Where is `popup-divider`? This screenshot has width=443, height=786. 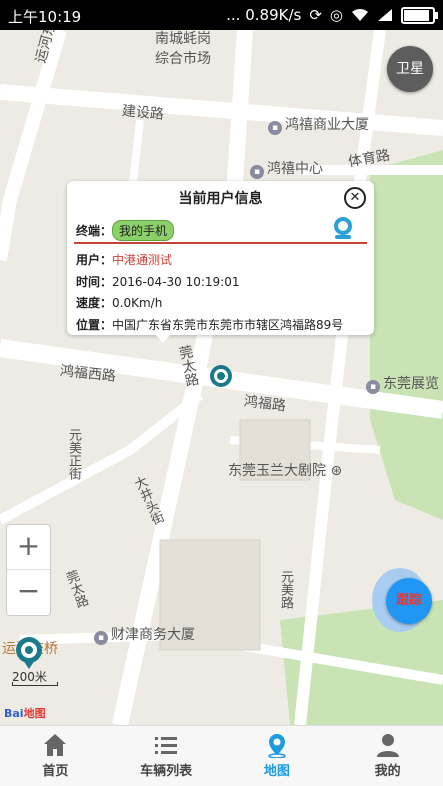
popup-divider is located at coordinates (220, 243).